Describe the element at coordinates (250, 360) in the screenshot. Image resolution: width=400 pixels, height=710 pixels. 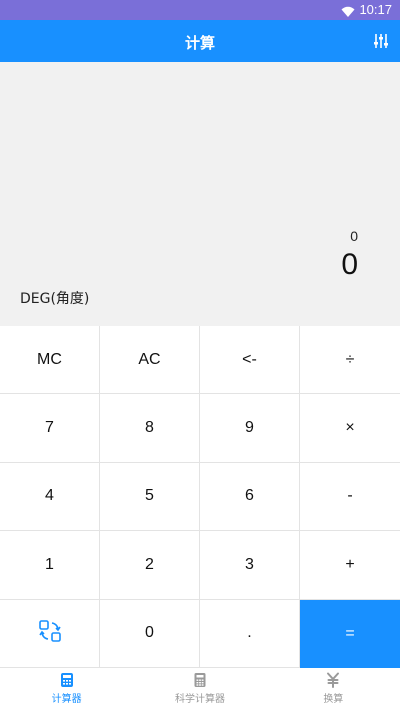
I see `backspace-button: <-` at that location.